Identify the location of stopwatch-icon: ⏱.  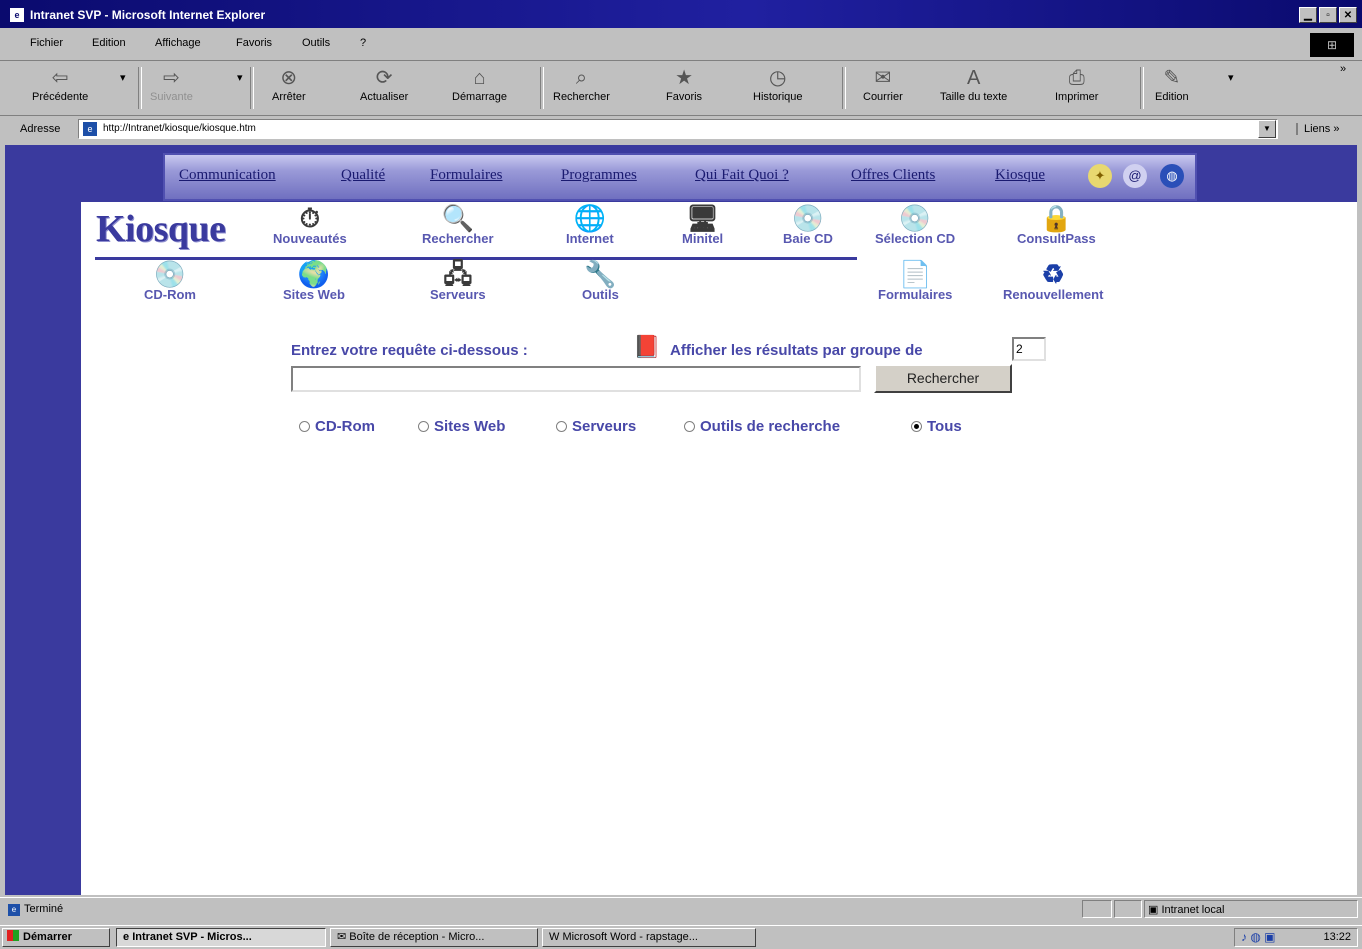
(309, 218).